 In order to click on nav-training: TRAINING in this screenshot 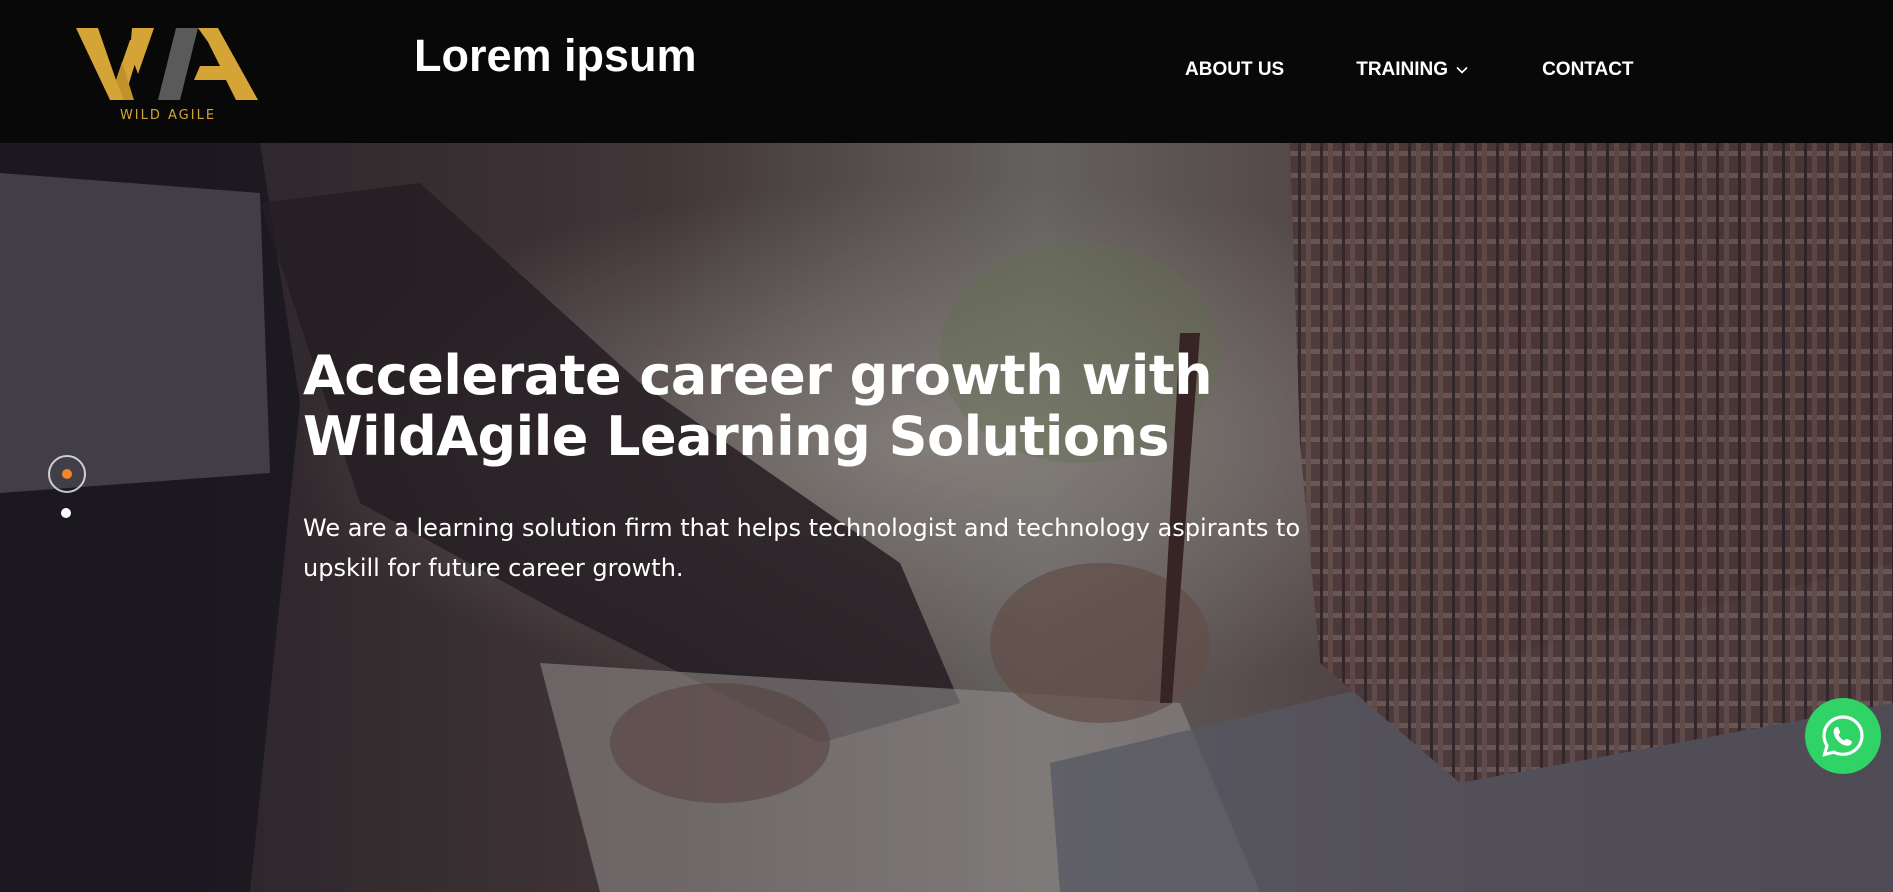, I will do `click(1412, 70)`.